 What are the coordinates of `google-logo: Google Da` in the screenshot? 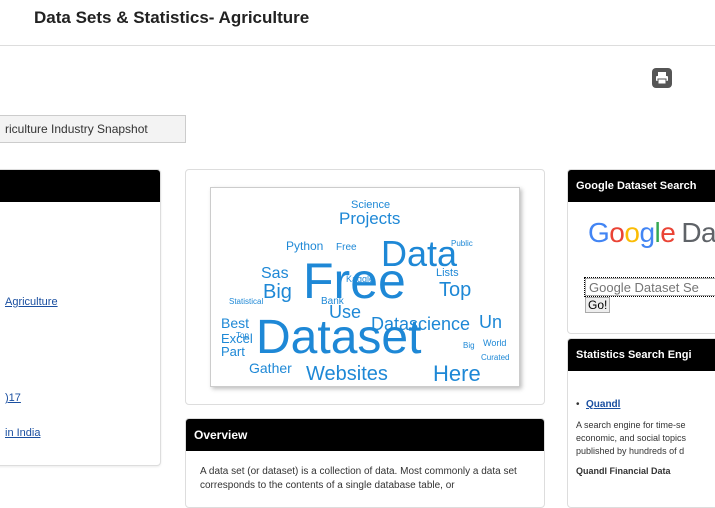 It's located at (651, 233).